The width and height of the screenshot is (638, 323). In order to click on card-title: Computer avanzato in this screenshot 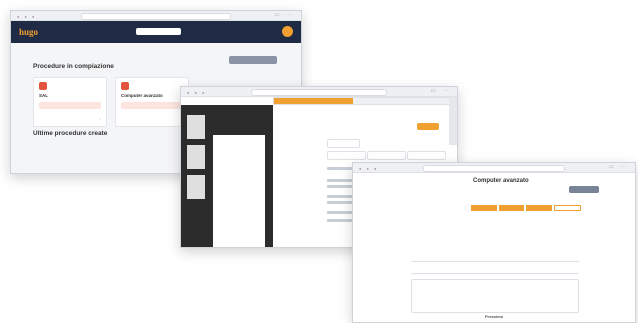, I will do `click(142, 95)`.